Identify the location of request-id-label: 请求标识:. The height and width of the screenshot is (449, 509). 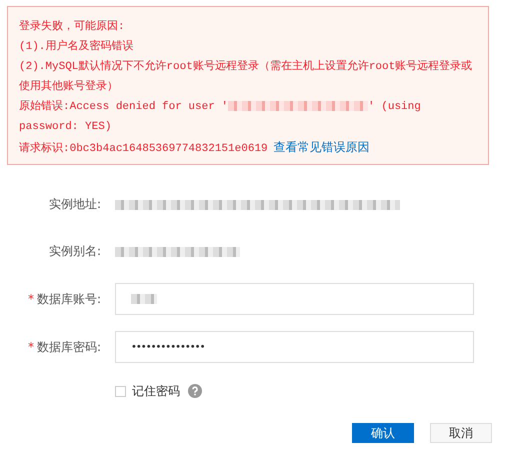
(44, 149).